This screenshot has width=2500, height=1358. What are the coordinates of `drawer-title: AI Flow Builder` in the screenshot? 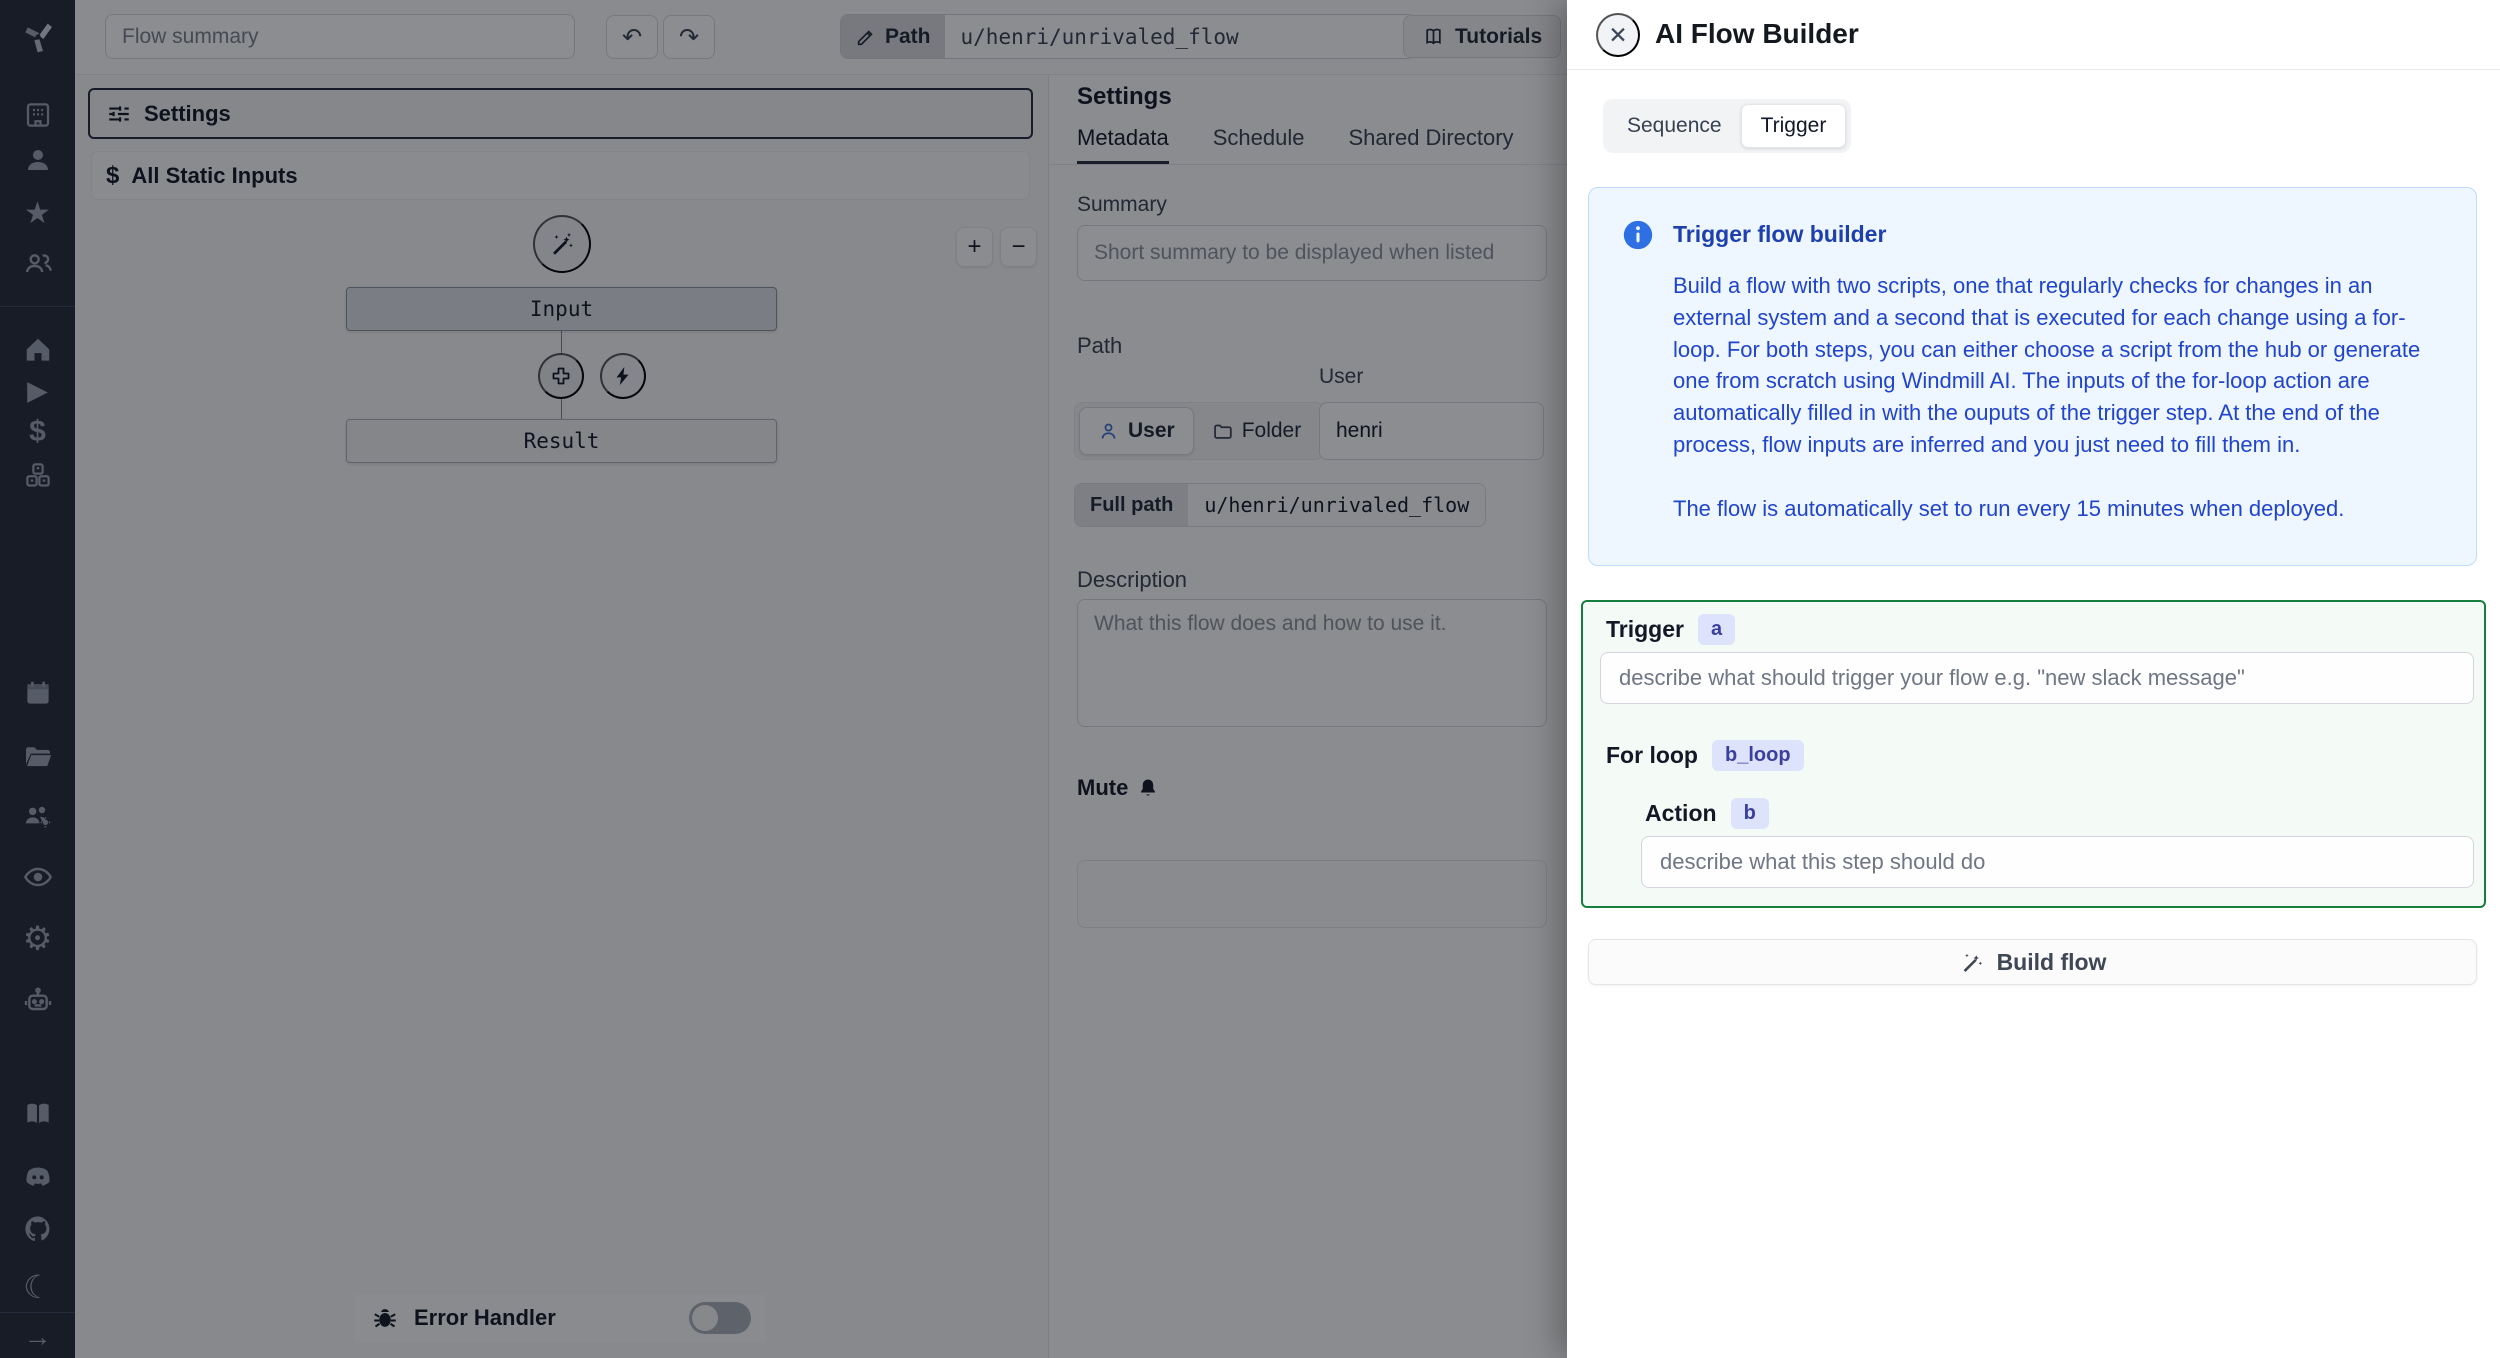 It's located at (1757, 33).